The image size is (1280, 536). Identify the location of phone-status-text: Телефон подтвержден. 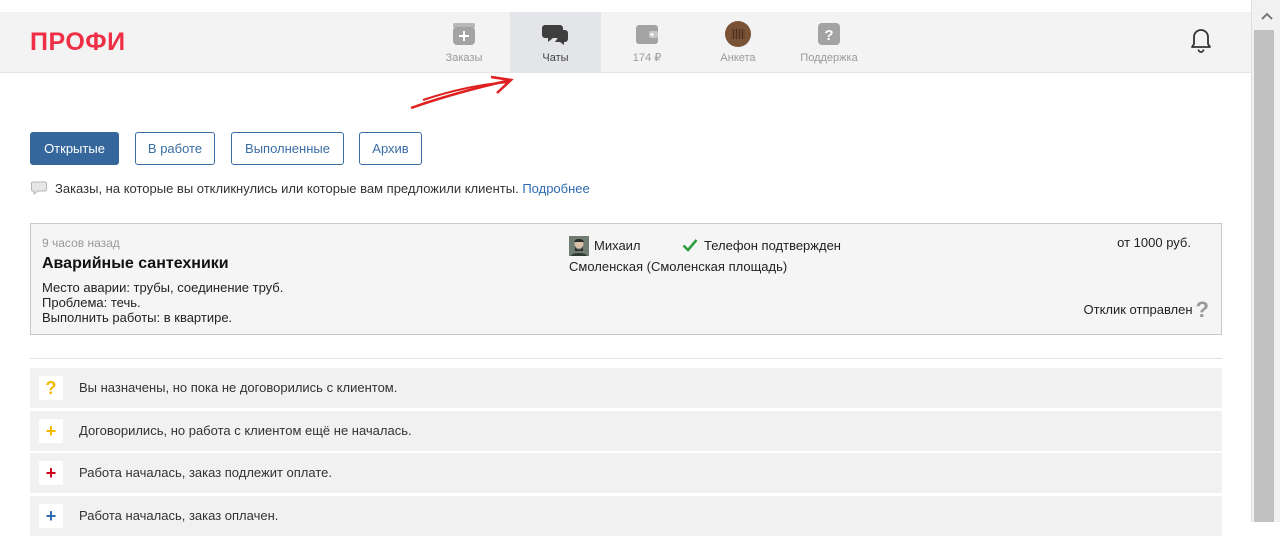
(772, 245).